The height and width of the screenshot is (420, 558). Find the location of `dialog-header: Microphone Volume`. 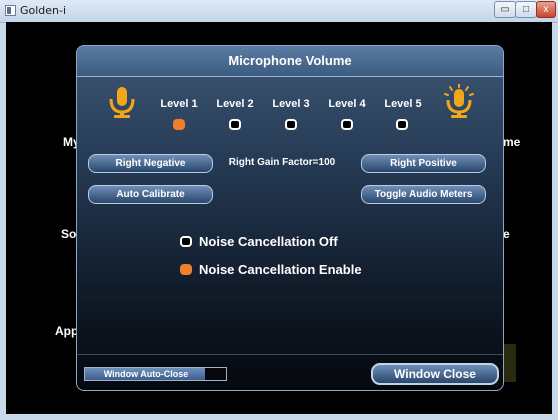

dialog-header: Microphone Volume is located at coordinates (290, 61).